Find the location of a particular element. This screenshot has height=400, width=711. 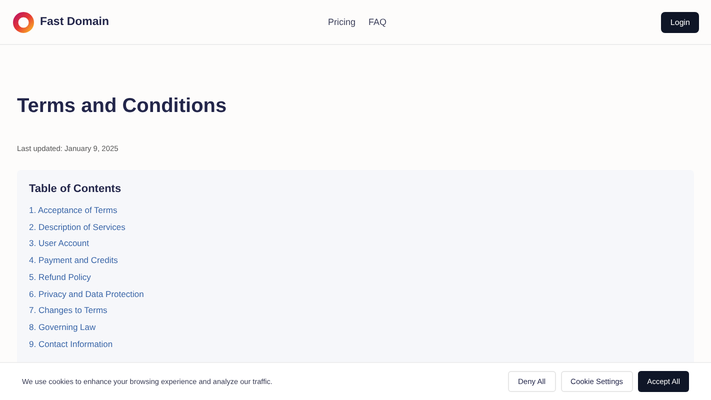

toc-link: 2. Description of Services is located at coordinates (77, 227).